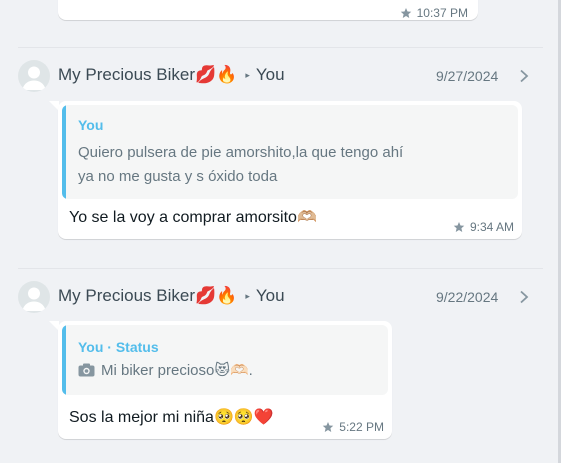 Image resolution: width=561 pixels, height=463 pixels. What do you see at coordinates (91, 125) in the screenshot?
I see `quote-author: You` at bounding box center [91, 125].